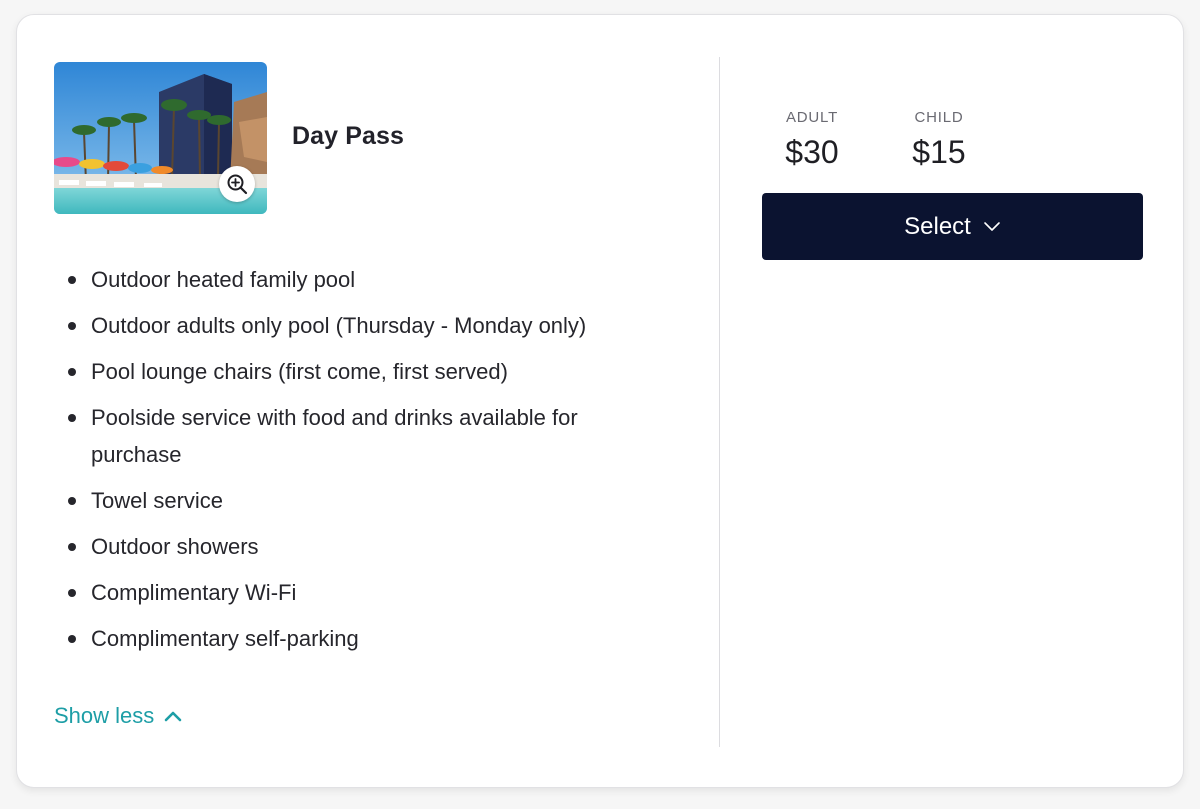  I want to click on child-price-value: $15, so click(939, 152).